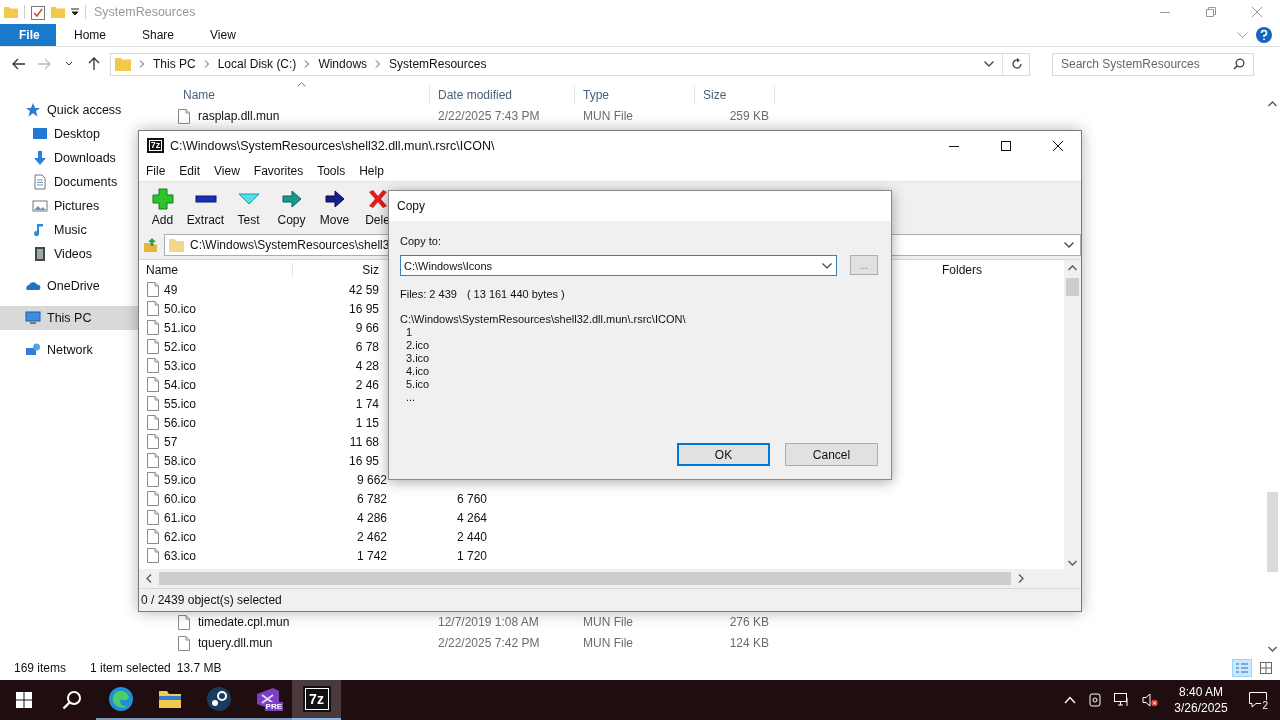  Describe the element at coordinates (1211, 12) in the screenshot. I see `restore-icon` at that location.